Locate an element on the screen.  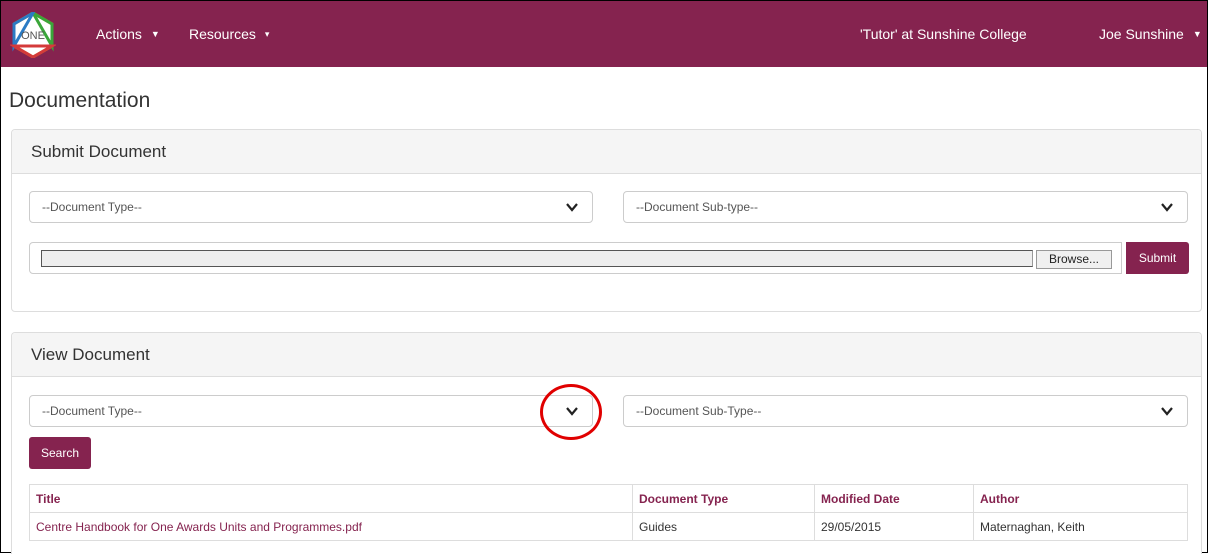
logo-text: ONE is located at coordinates (33, 36).